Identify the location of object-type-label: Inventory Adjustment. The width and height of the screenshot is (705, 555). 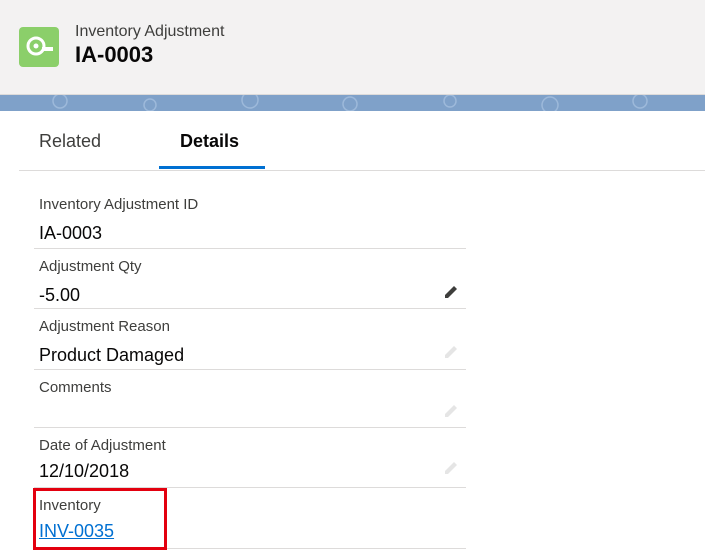
(150, 31).